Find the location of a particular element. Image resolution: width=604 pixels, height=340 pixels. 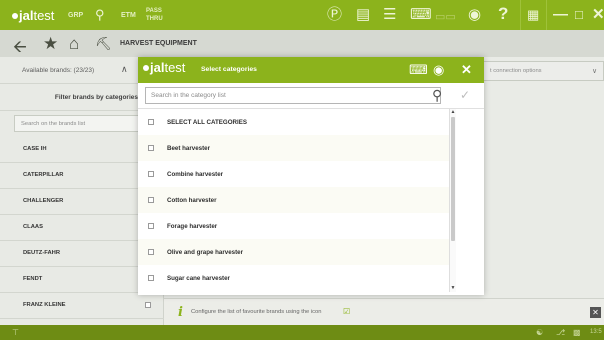

battery-icon: ▭▭ is located at coordinates (445, 17).